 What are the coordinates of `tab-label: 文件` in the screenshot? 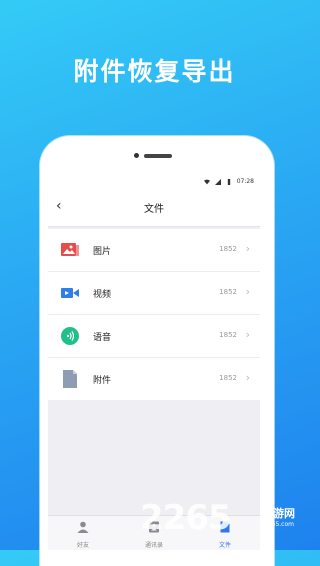 It's located at (224, 545).